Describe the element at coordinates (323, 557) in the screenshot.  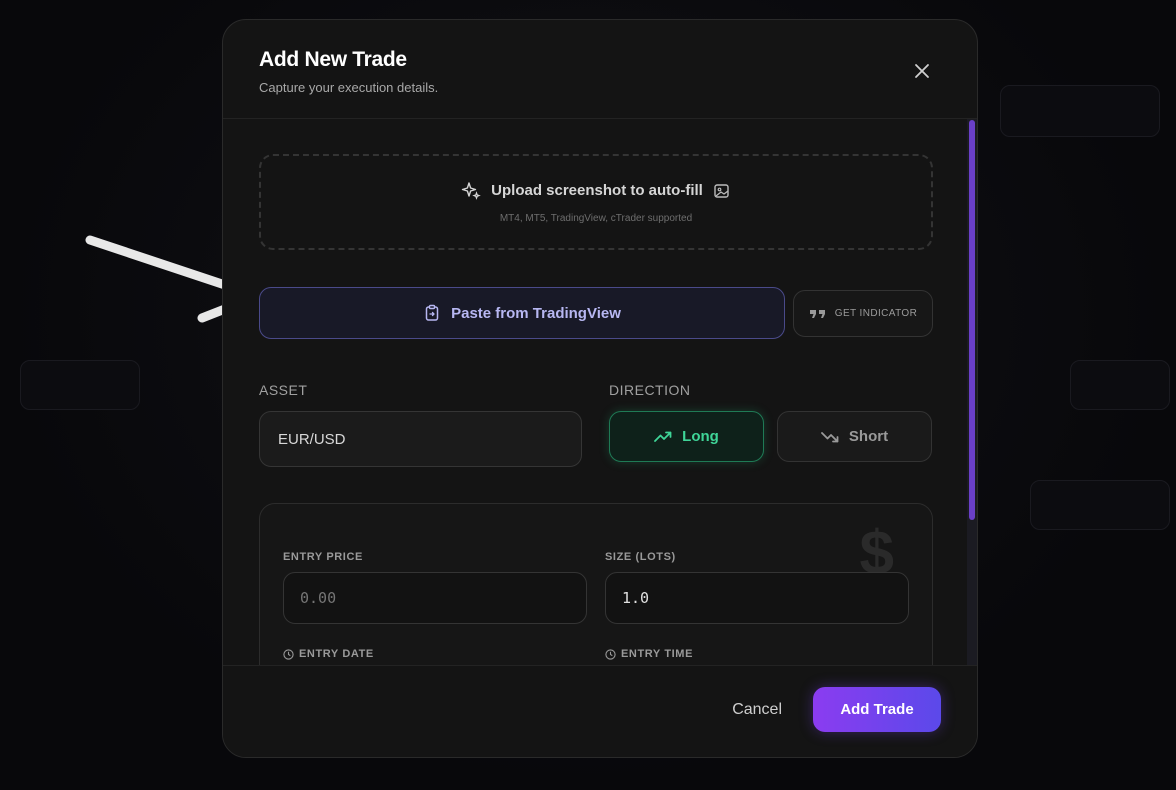
I see `entry-price-label: ENTRY PRICE` at that location.